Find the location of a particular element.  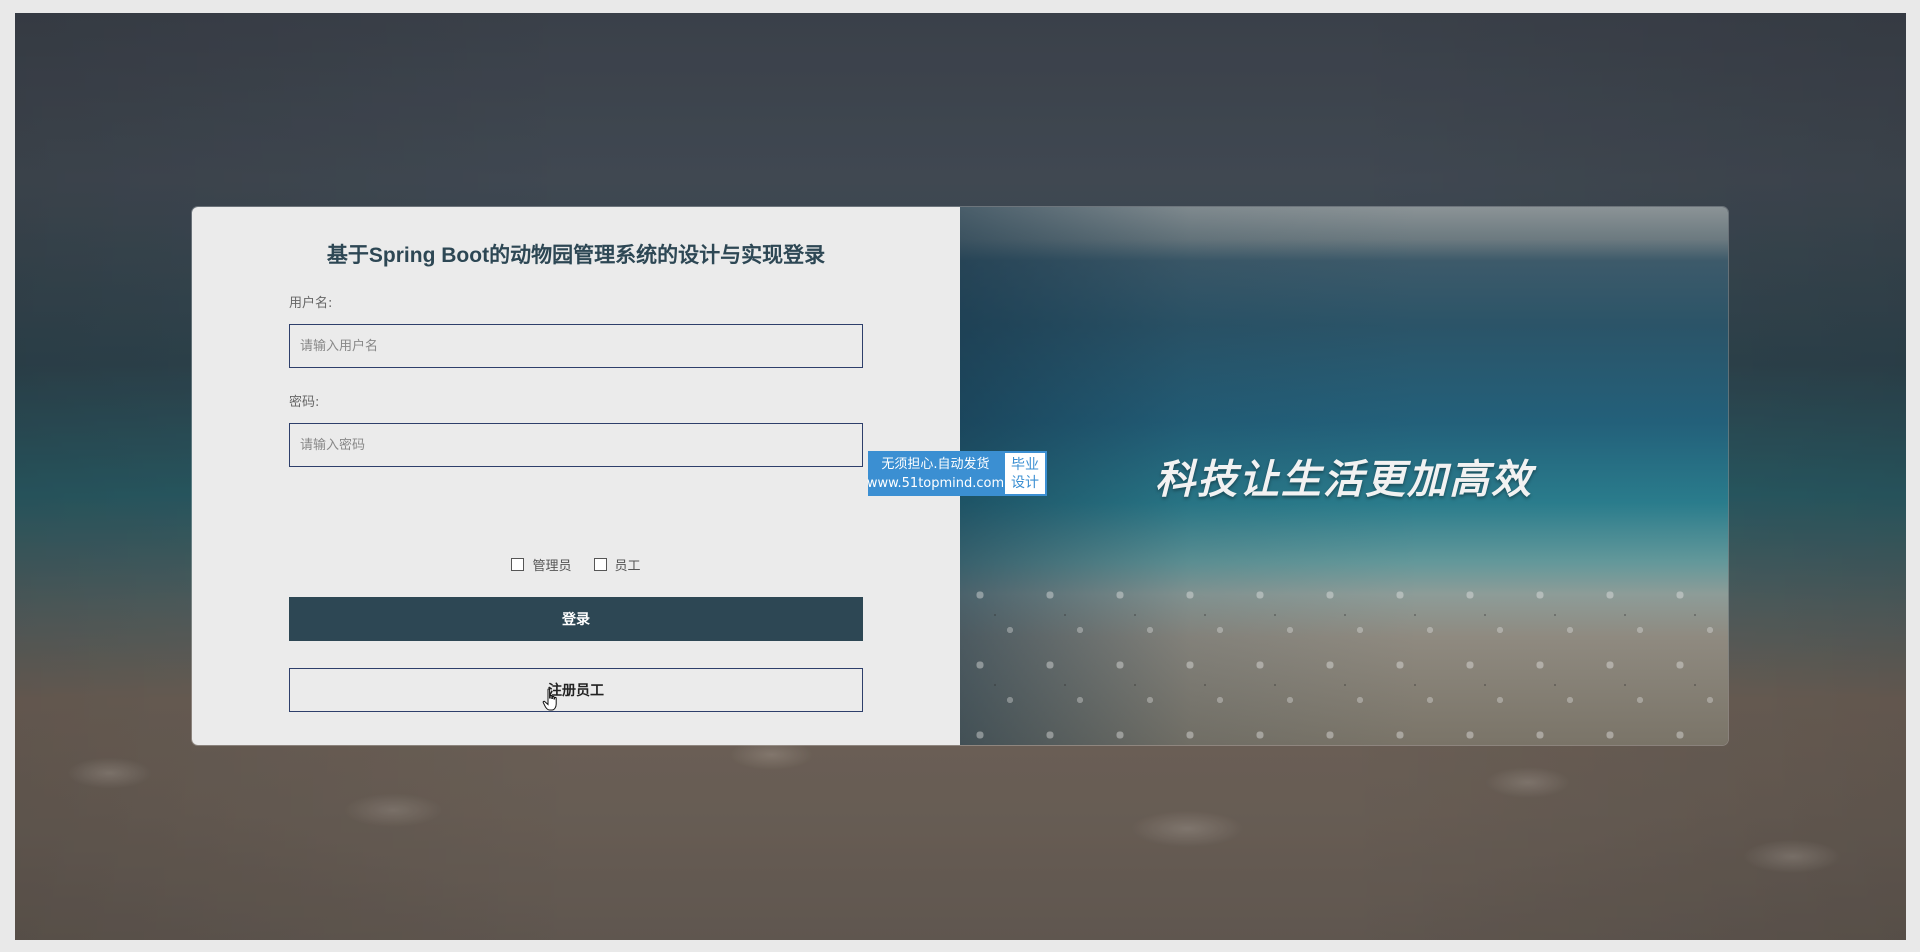

role-option-staff: 员工 is located at coordinates (617, 564).